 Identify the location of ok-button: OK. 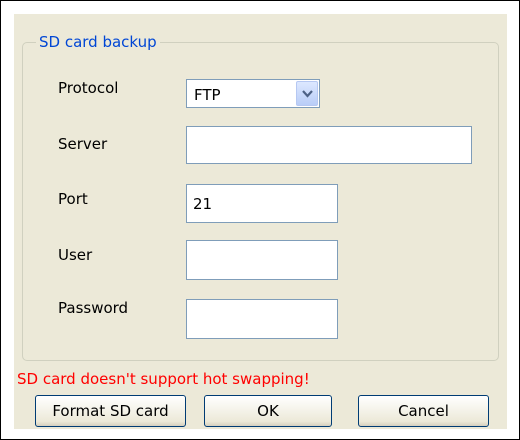
(268, 411).